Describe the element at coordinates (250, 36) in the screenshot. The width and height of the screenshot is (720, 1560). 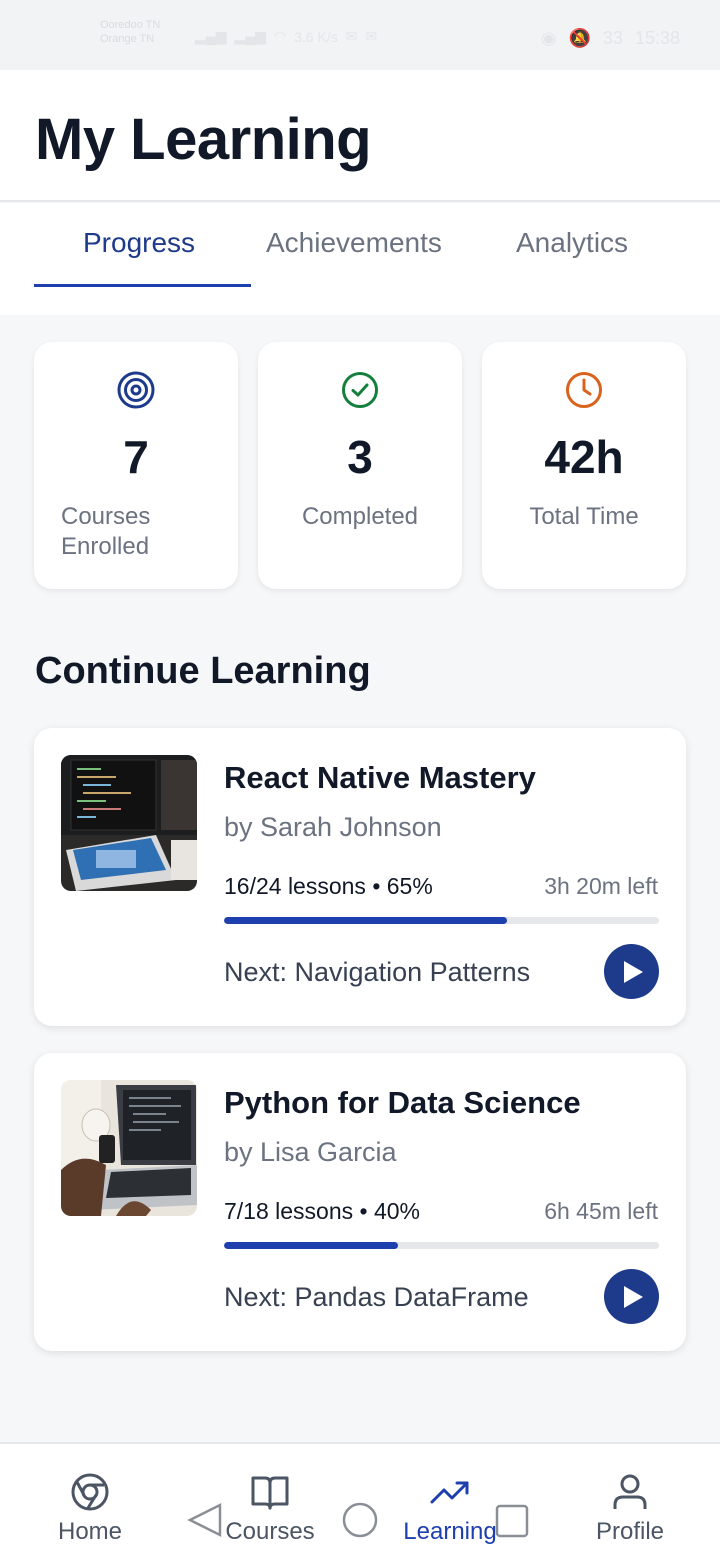
I see `signal-icon-2: ▂▄▆` at that location.